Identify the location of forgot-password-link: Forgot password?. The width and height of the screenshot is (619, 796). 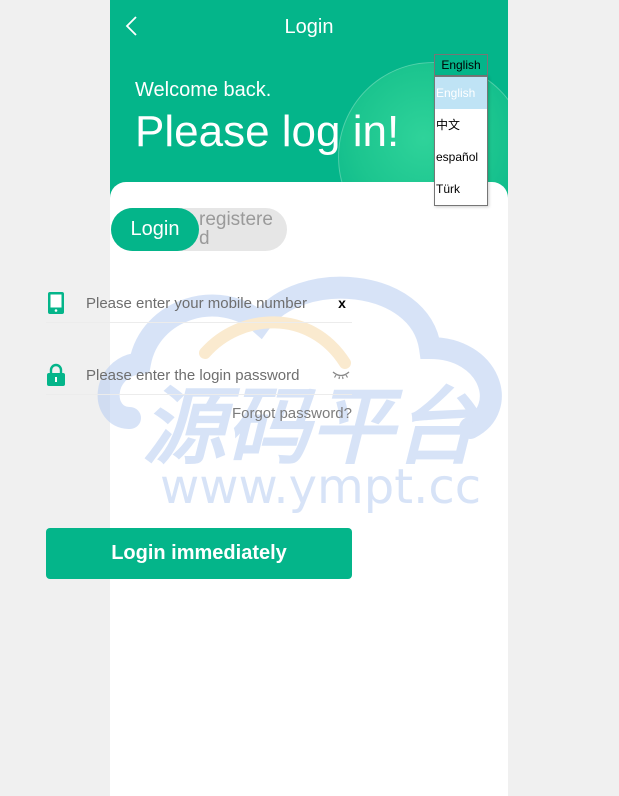
(276, 414).